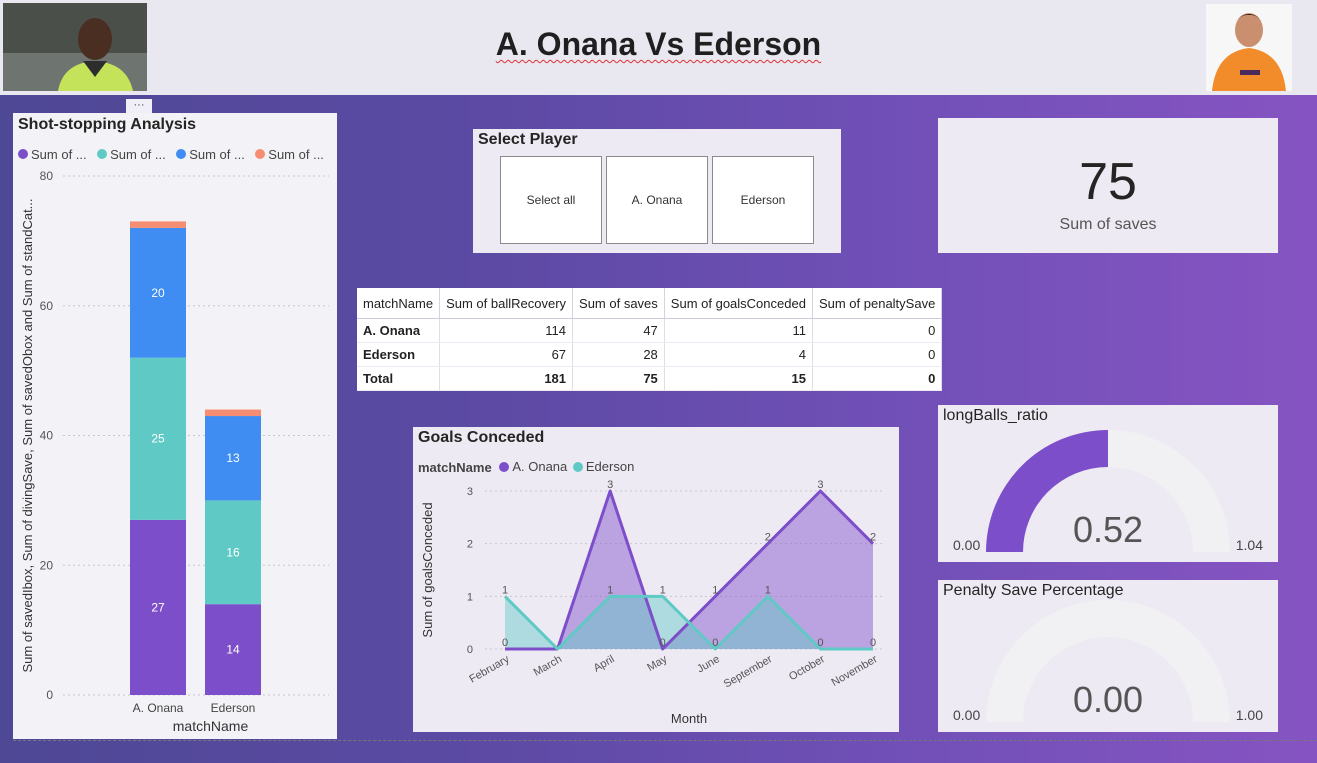  What do you see at coordinates (399, 354) in the screenshot?
I see `table-cell: Ederson` at bounding box center [399, 354].